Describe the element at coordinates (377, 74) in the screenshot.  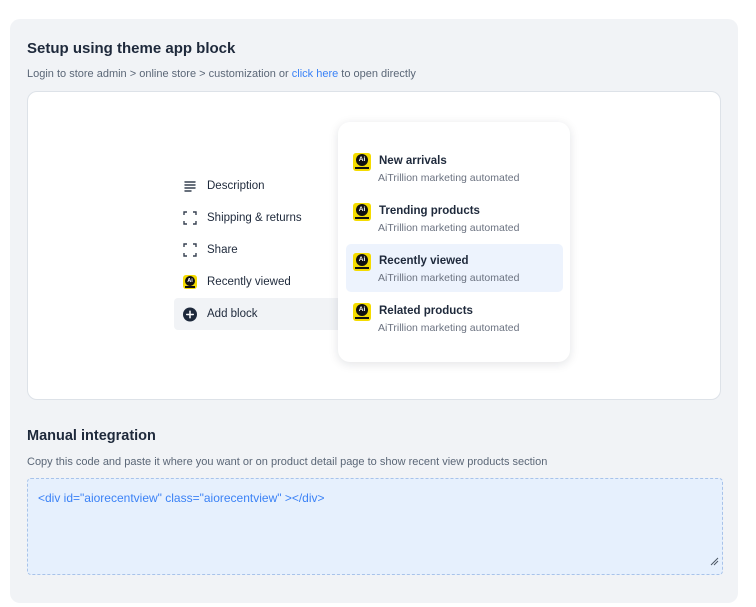
I see `subtitle-suffix: to open directly` at that location.